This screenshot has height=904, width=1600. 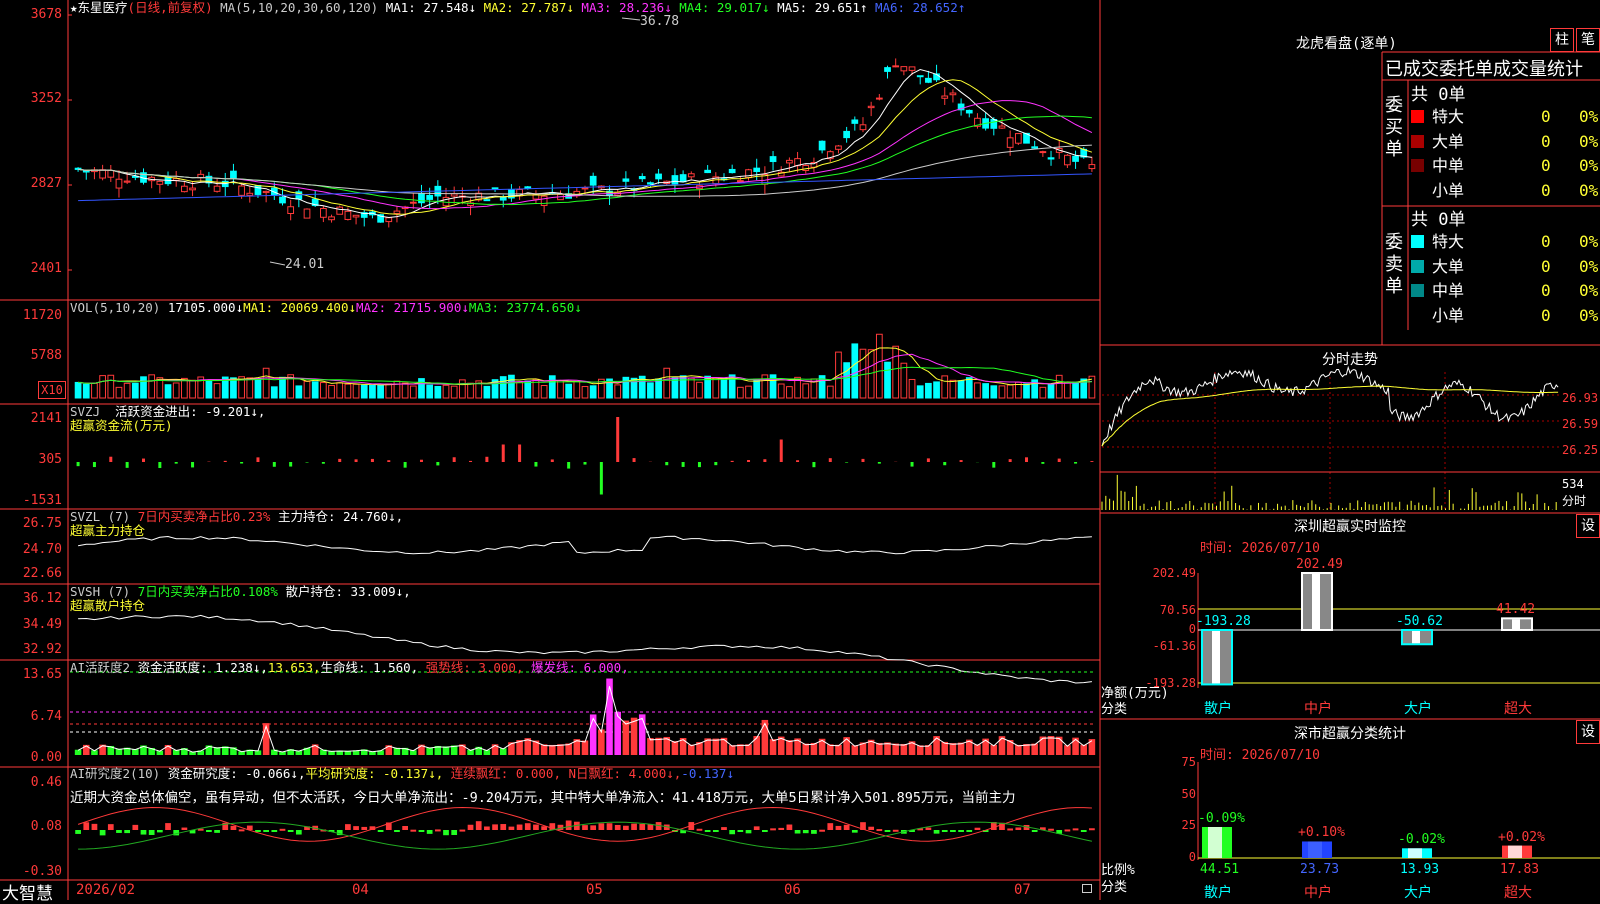 What do you see at coordinates (170, 7) in the screenshot?
I see `chart-mode: (日线,前复权)` at bounding box center [170, 7].